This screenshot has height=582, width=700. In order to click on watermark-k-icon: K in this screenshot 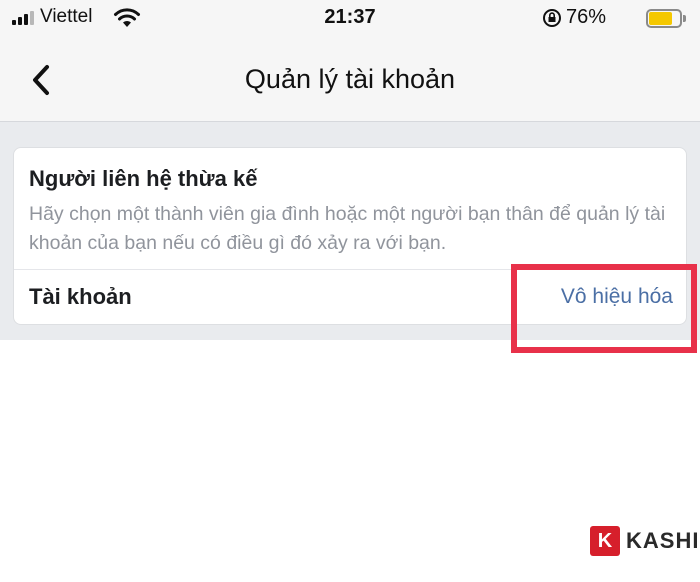, I will do `click(605, 541)`.